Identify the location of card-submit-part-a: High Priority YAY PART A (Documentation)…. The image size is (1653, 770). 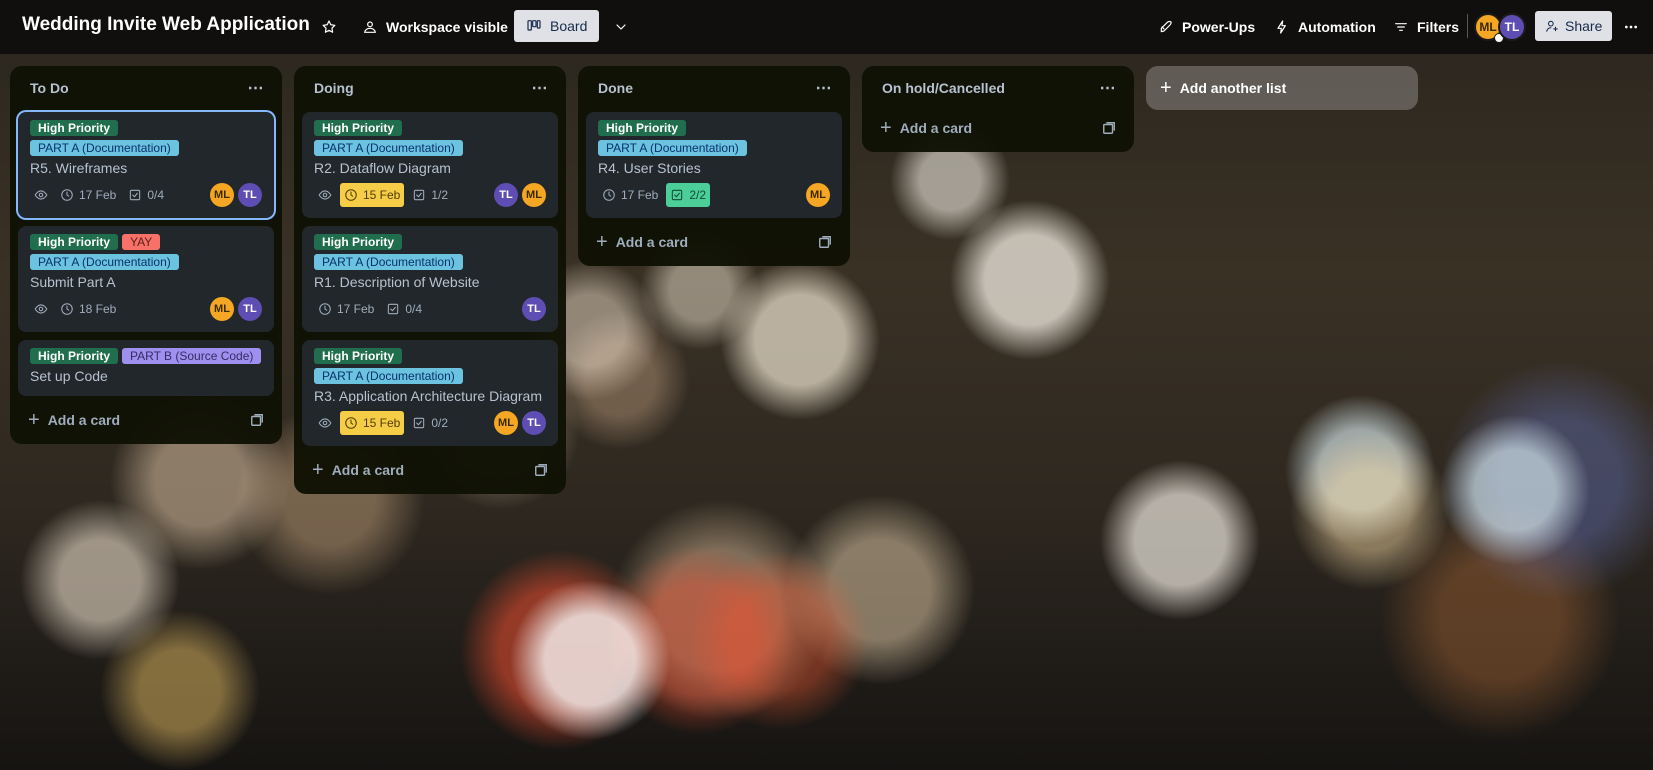
(146, 279).